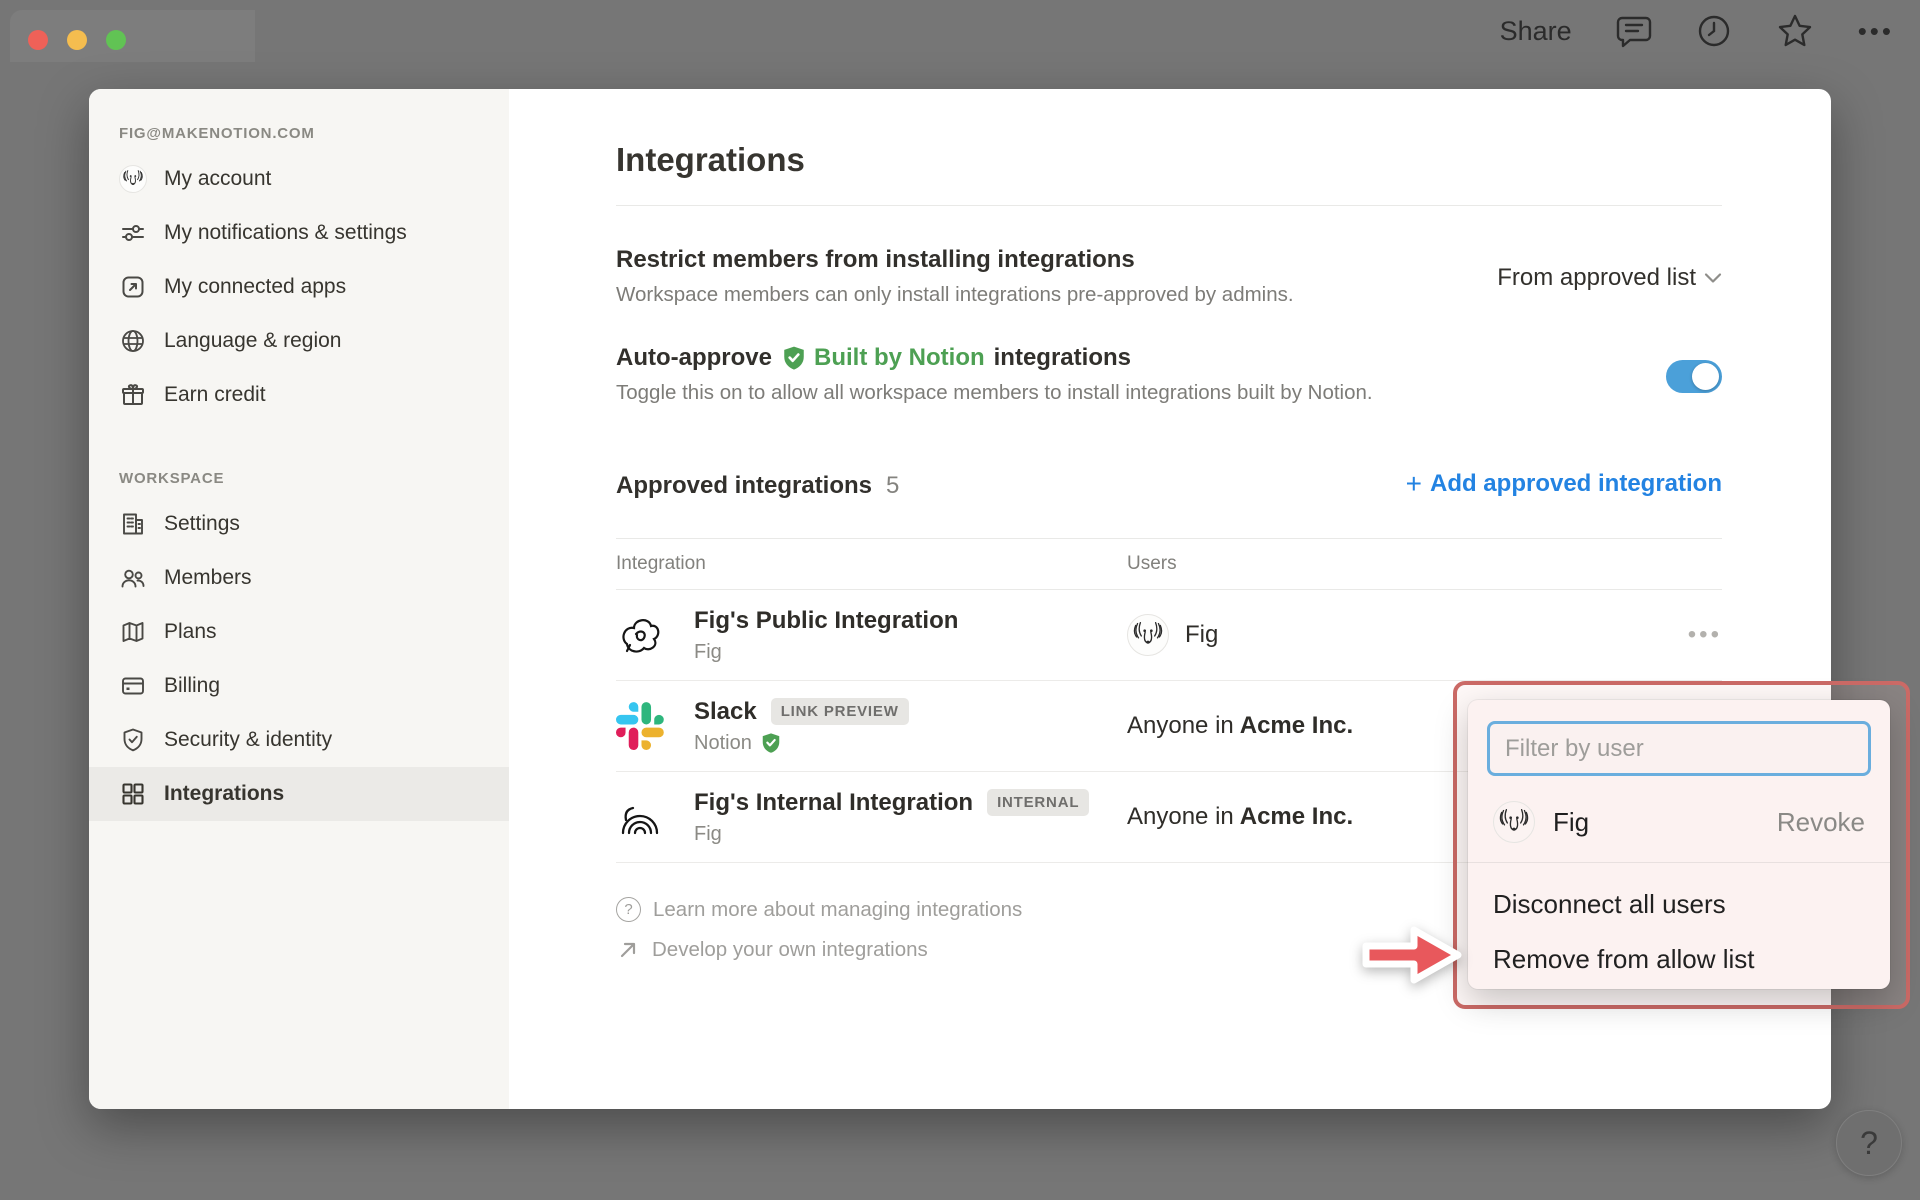 The image size is (1920, 1200). What do you see at coordinates (1609, 278) in the screenshot?
I see `restrict-dropdown: From approved list` at bounding box center [1609, 278].